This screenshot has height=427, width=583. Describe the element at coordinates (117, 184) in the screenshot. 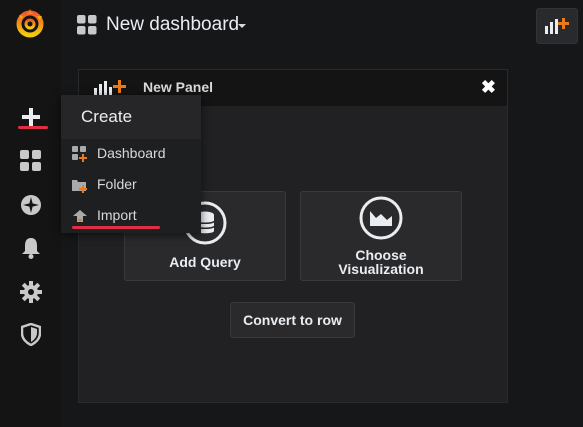

I see `menu-item-folder-label: Folder` at that location.